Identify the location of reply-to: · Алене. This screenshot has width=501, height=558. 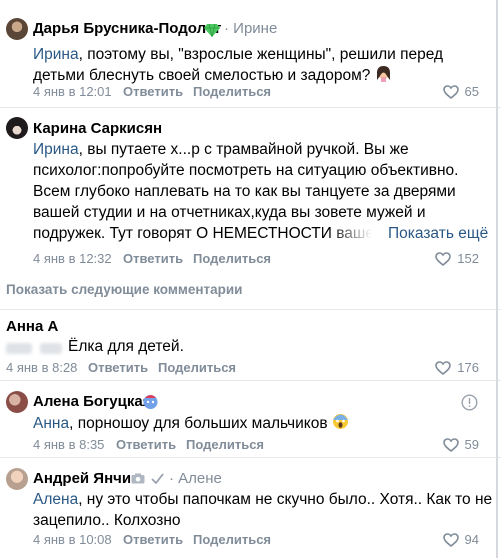
(195, 478).